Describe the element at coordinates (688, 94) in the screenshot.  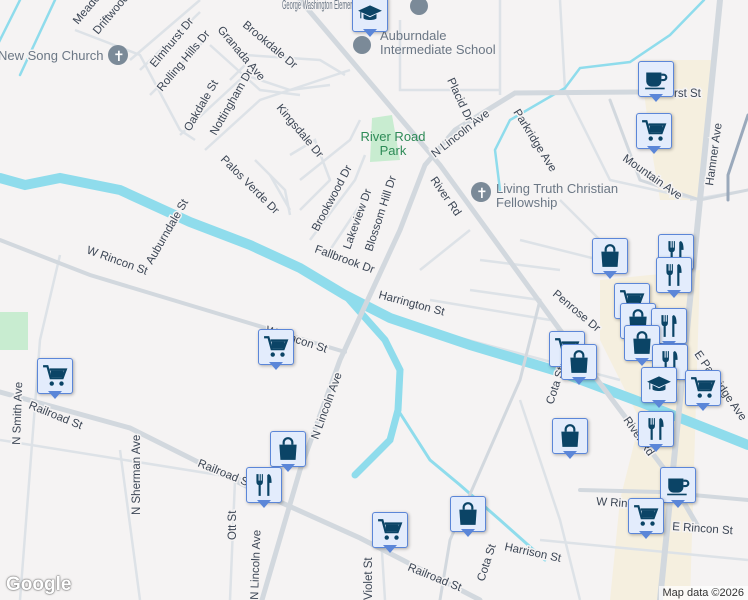
I see `street-label: rst St` at that location.